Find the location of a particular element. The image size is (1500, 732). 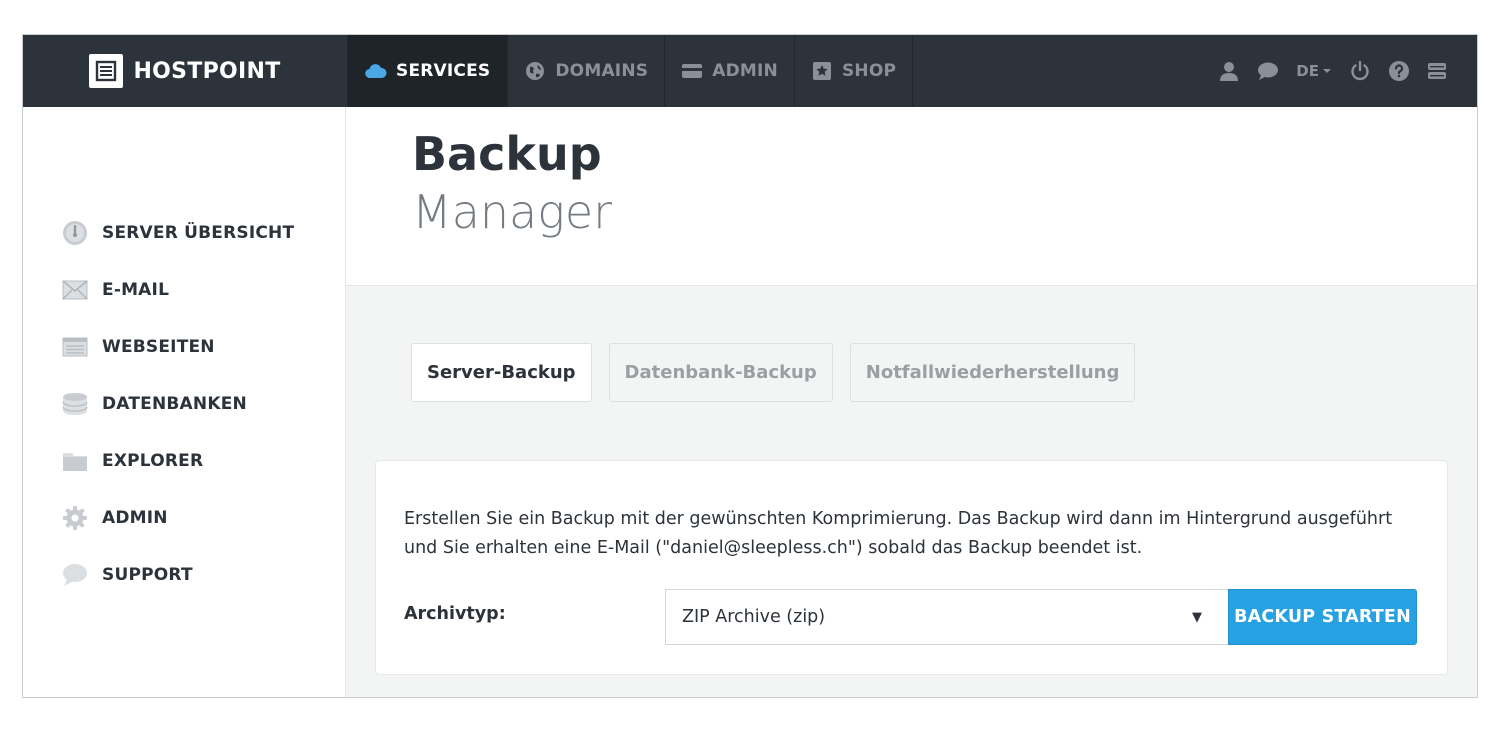

sidebar-item-label: ADMIN is located at coordinates (135, 517).